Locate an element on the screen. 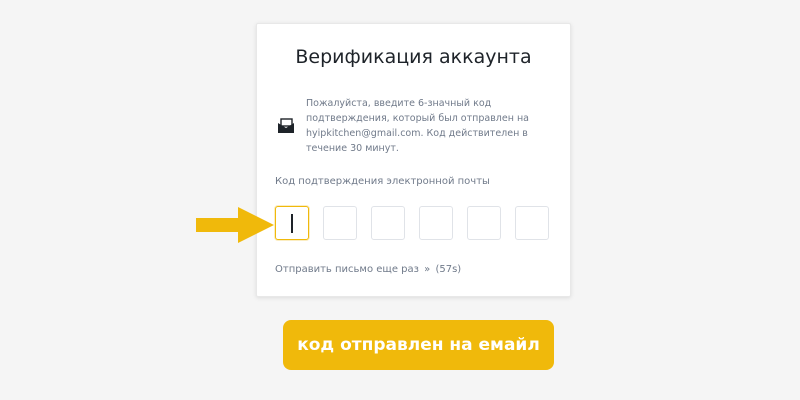 The width and height of the screenshot is (800, 400). text-caret is located at coordinates (292, 223).